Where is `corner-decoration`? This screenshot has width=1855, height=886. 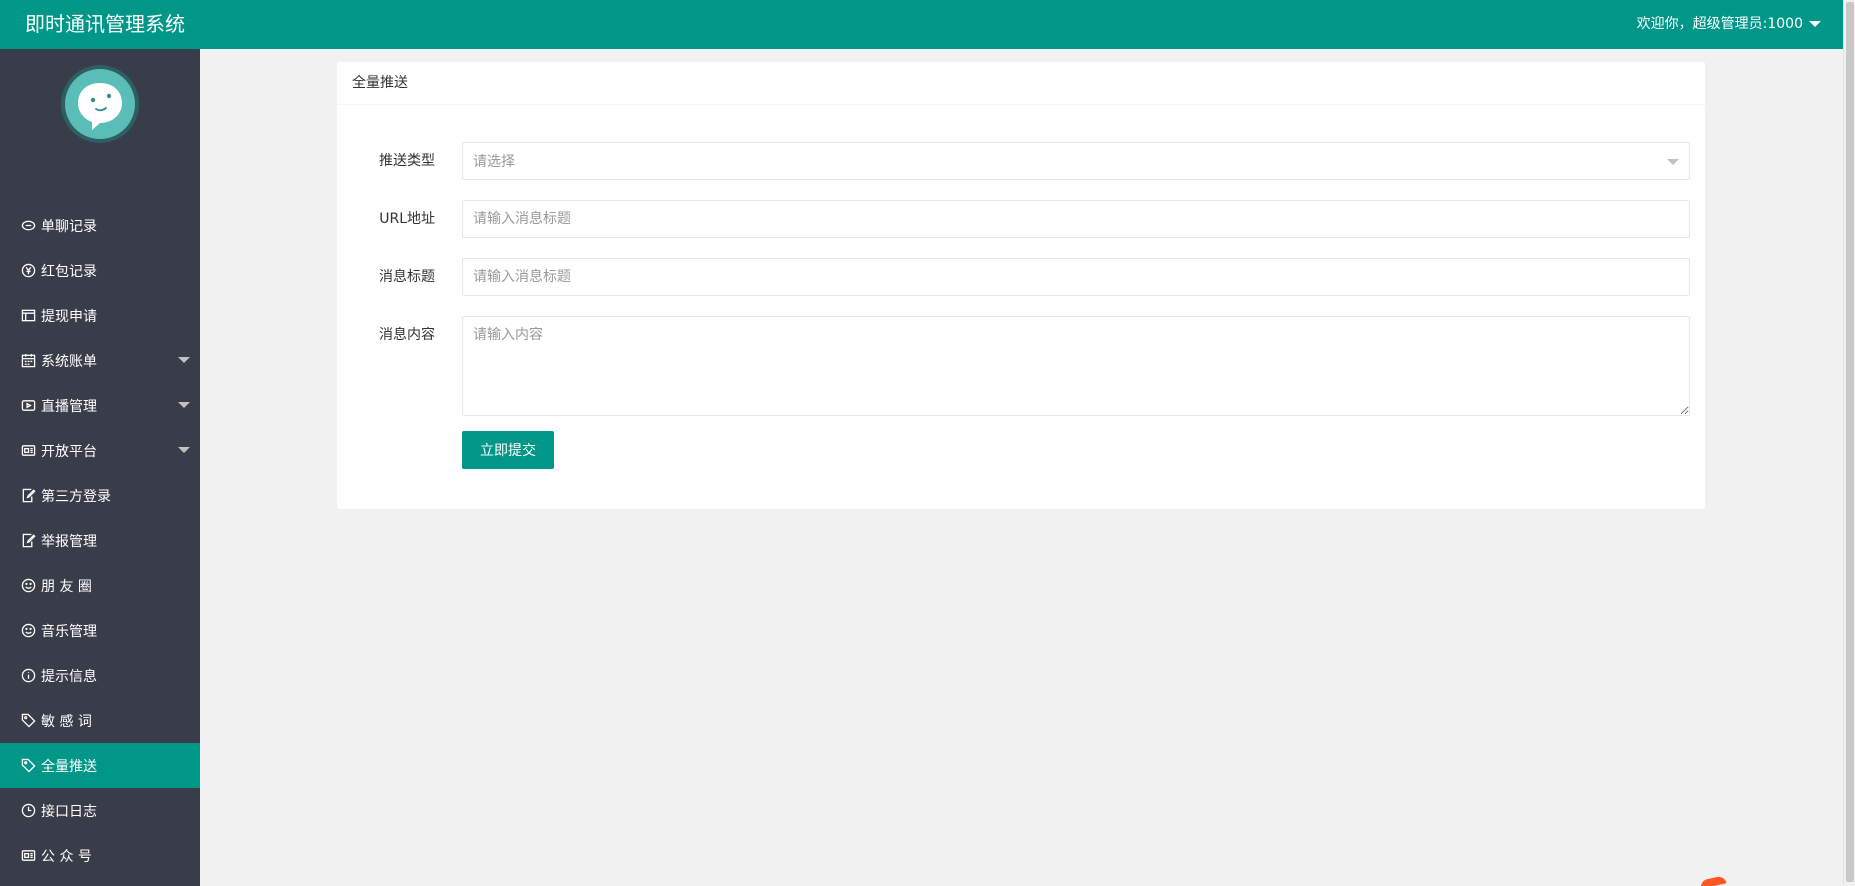 corner-decoration is located at coordinates (1713, 880).